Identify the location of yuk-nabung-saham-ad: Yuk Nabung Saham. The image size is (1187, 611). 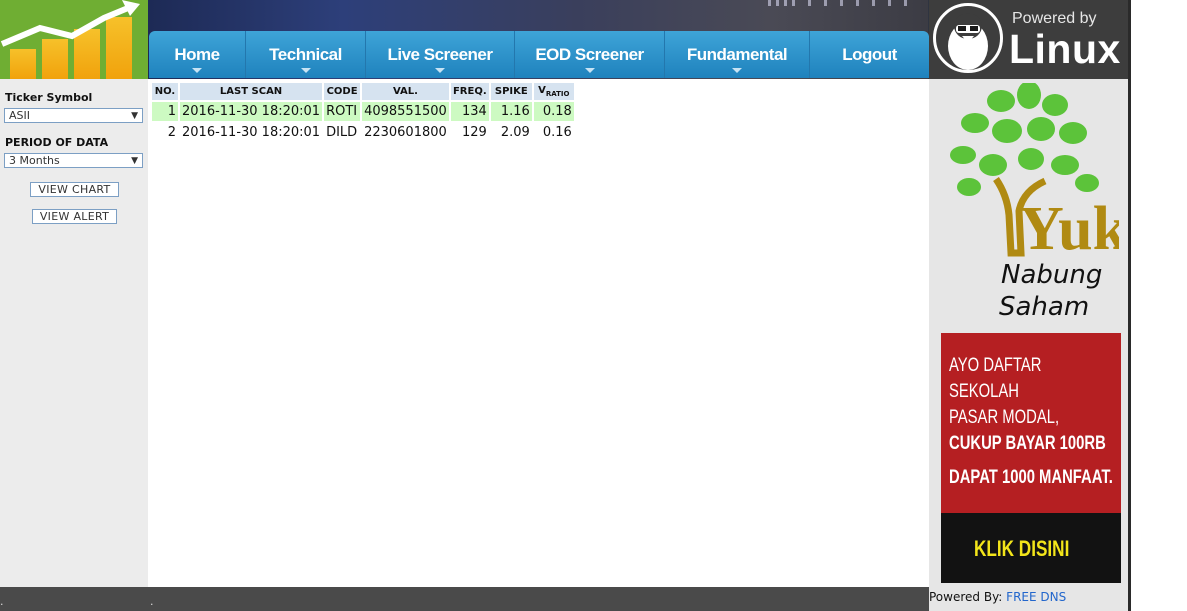
(1034, 202).